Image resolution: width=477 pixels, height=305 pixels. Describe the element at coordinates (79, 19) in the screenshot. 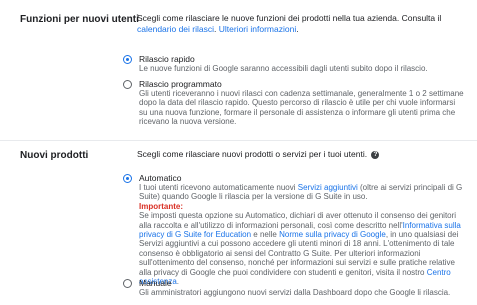

I see `section-label: Funzioni per nuovi utenti` at that location.